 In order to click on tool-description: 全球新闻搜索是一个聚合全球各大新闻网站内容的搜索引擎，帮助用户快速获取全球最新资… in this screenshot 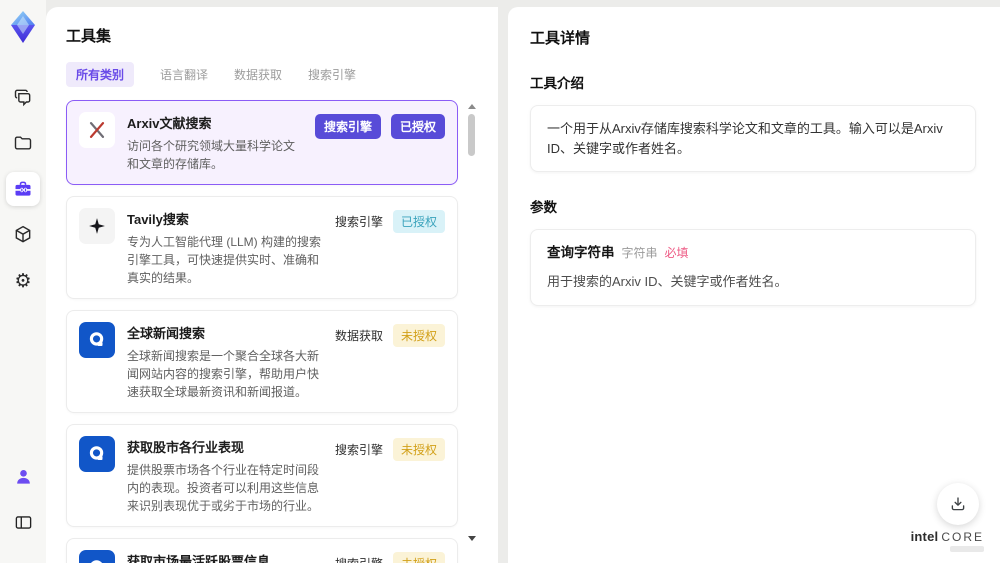, I will do `click(223, 374)`.